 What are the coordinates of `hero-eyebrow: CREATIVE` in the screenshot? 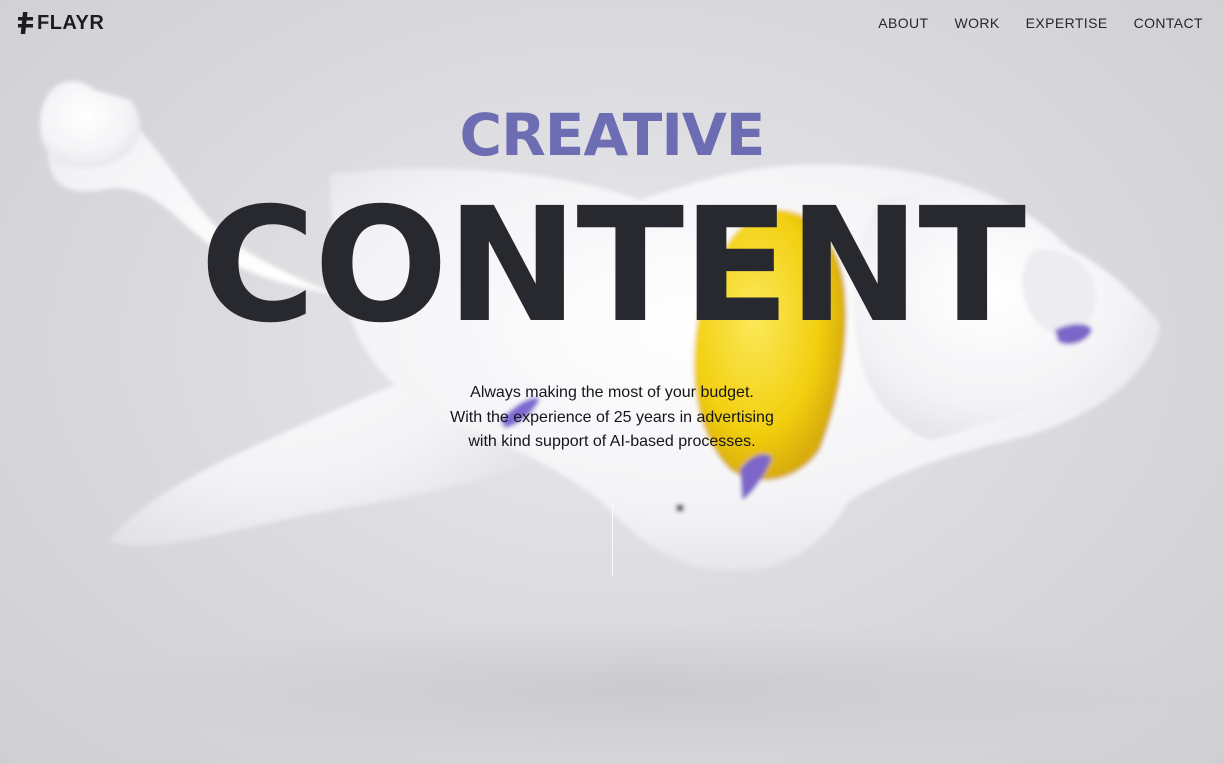 It's located at (612, 135).